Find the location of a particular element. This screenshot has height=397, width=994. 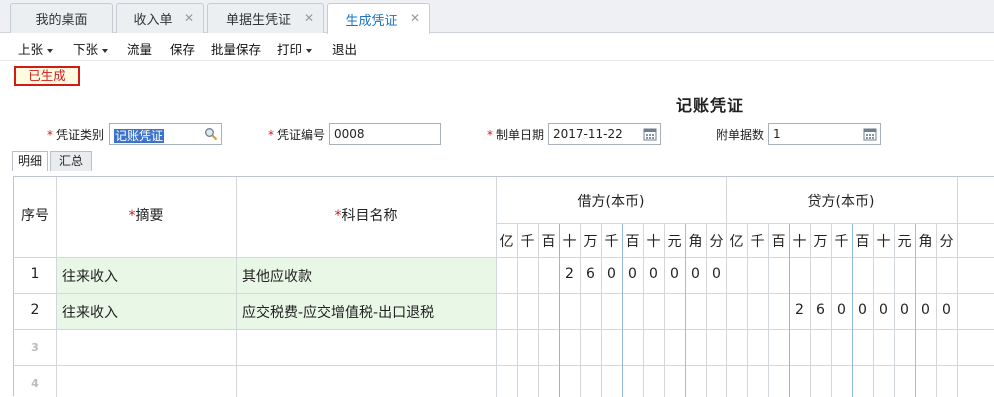

voucher-type-value: 记账凭证 is located at coordinates (139, 136).